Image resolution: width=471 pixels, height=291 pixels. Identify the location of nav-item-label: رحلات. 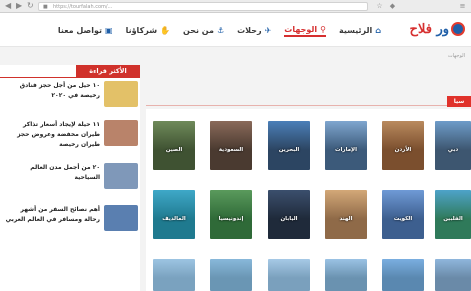
(249, 30).